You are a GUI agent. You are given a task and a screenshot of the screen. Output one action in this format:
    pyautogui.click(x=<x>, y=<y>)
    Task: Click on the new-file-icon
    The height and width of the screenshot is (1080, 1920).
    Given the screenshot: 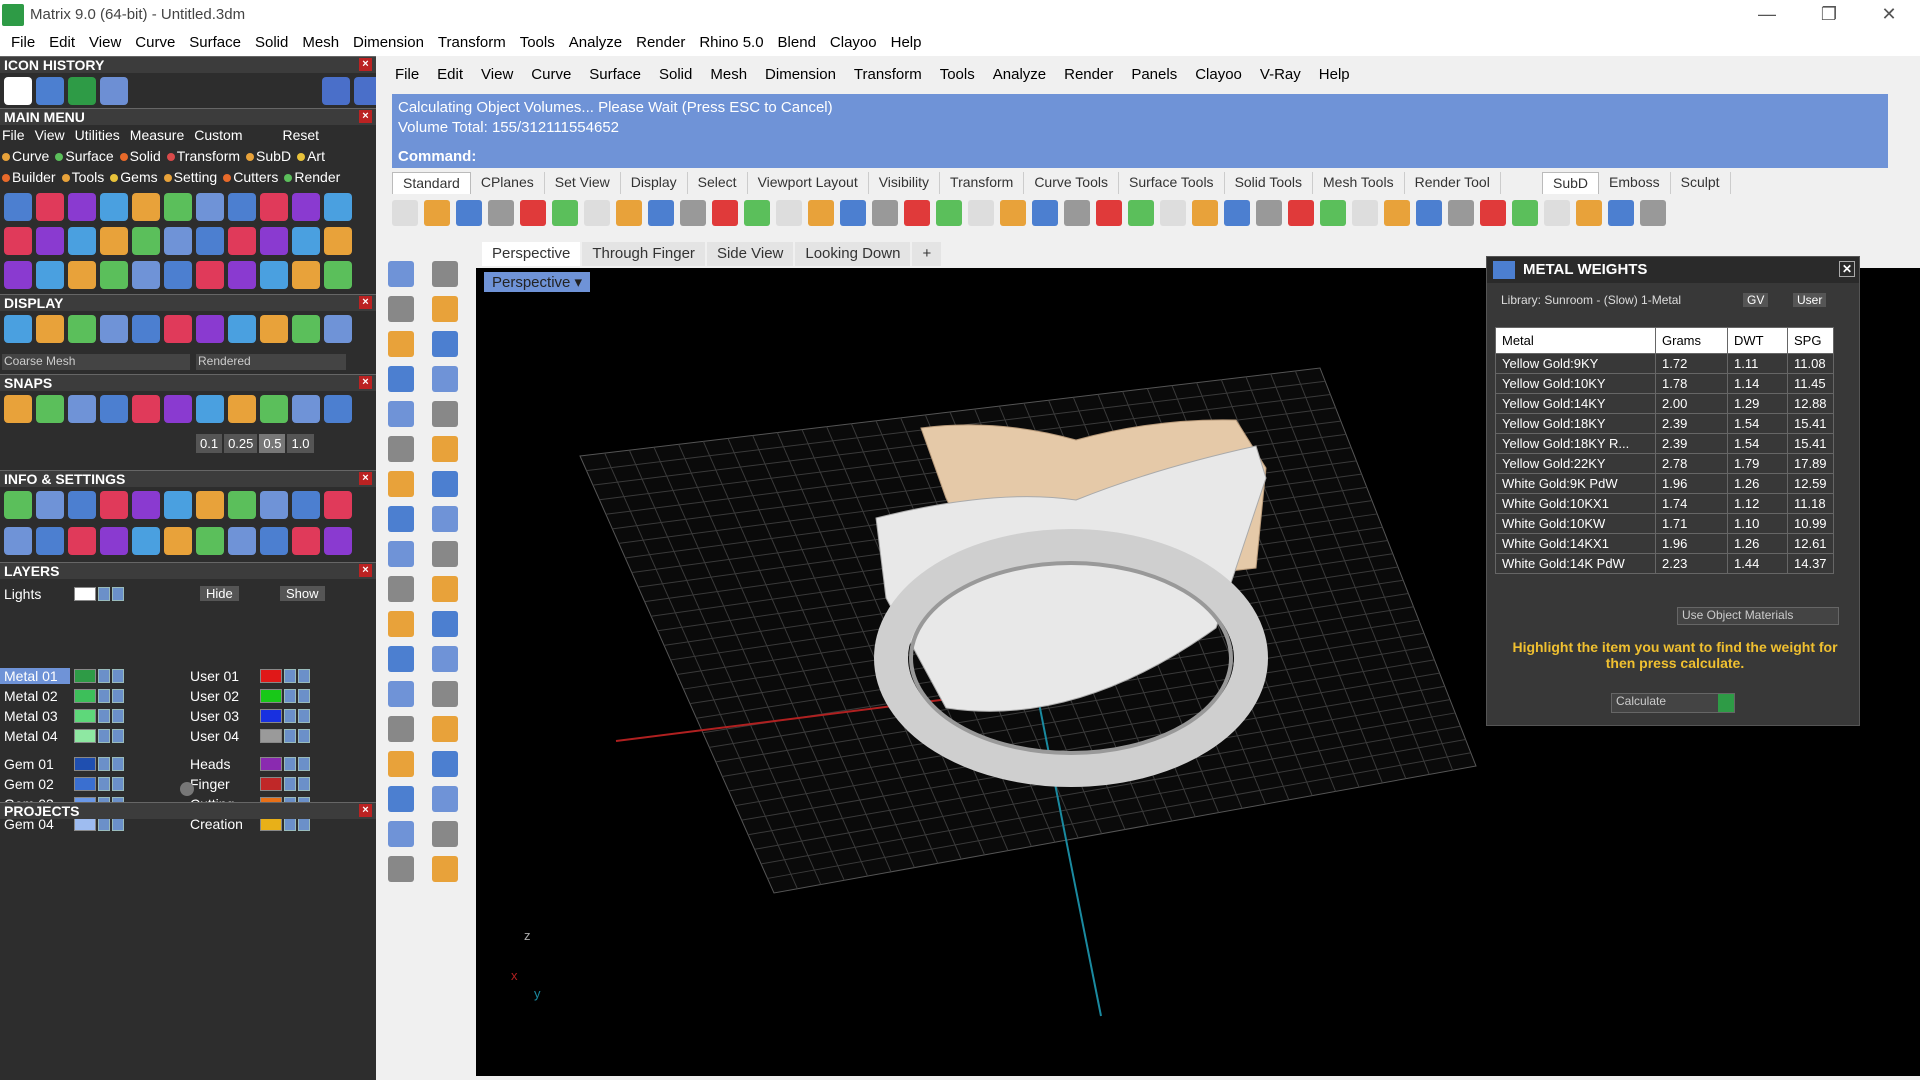 What is the action you would take?
    pyautogui.click(x=18, y=91)
    